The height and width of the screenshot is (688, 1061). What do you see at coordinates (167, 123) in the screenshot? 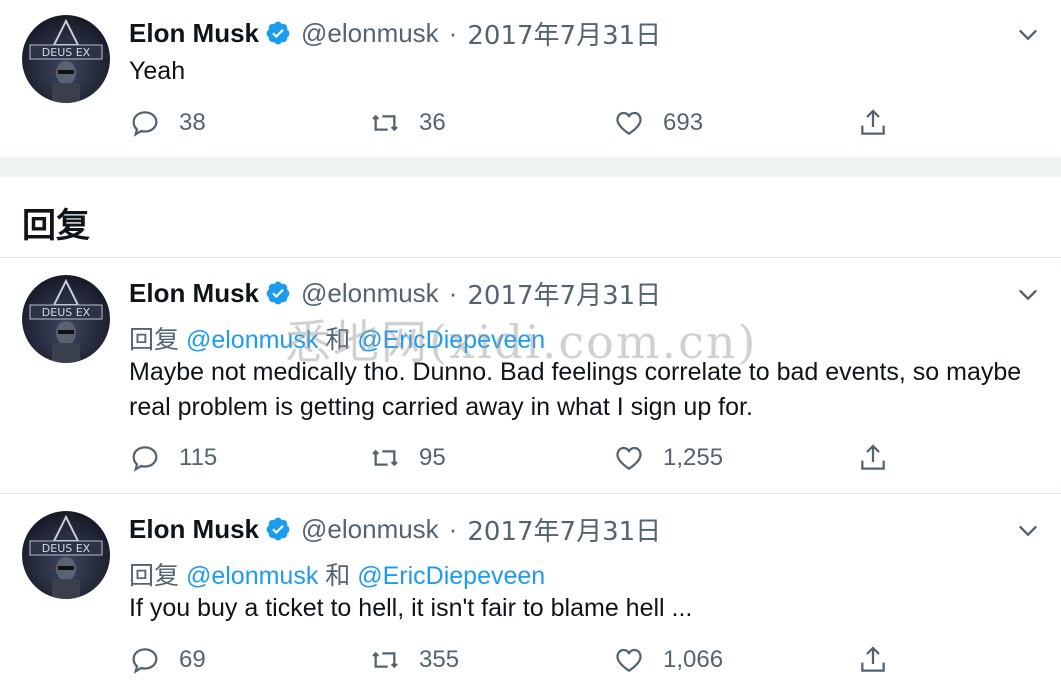
I see `reply-button: 38` at bounding box center [167, 123].